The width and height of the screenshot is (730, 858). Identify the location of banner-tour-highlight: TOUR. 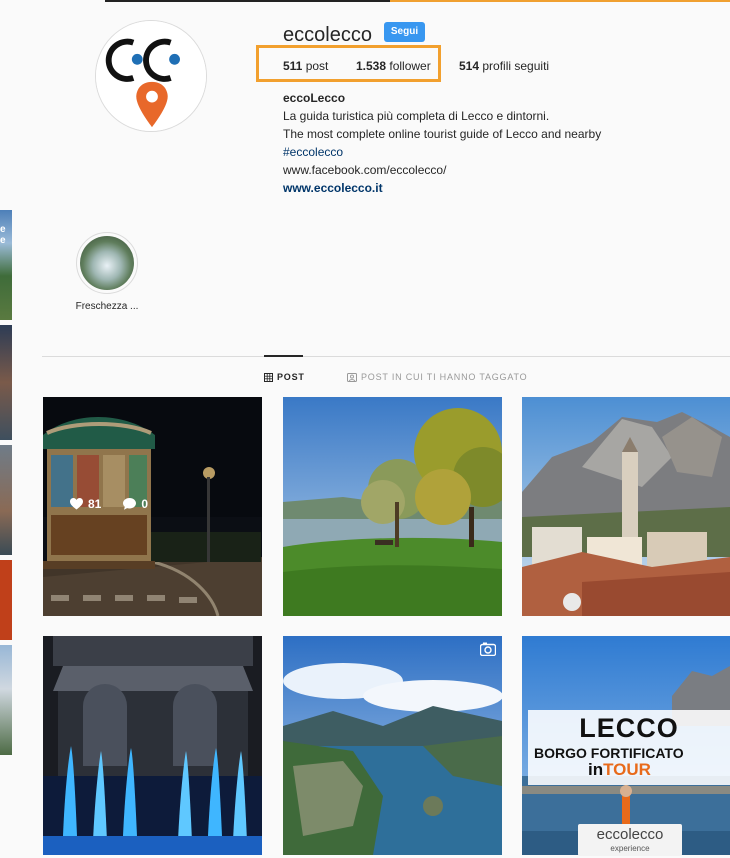
(627, 769).